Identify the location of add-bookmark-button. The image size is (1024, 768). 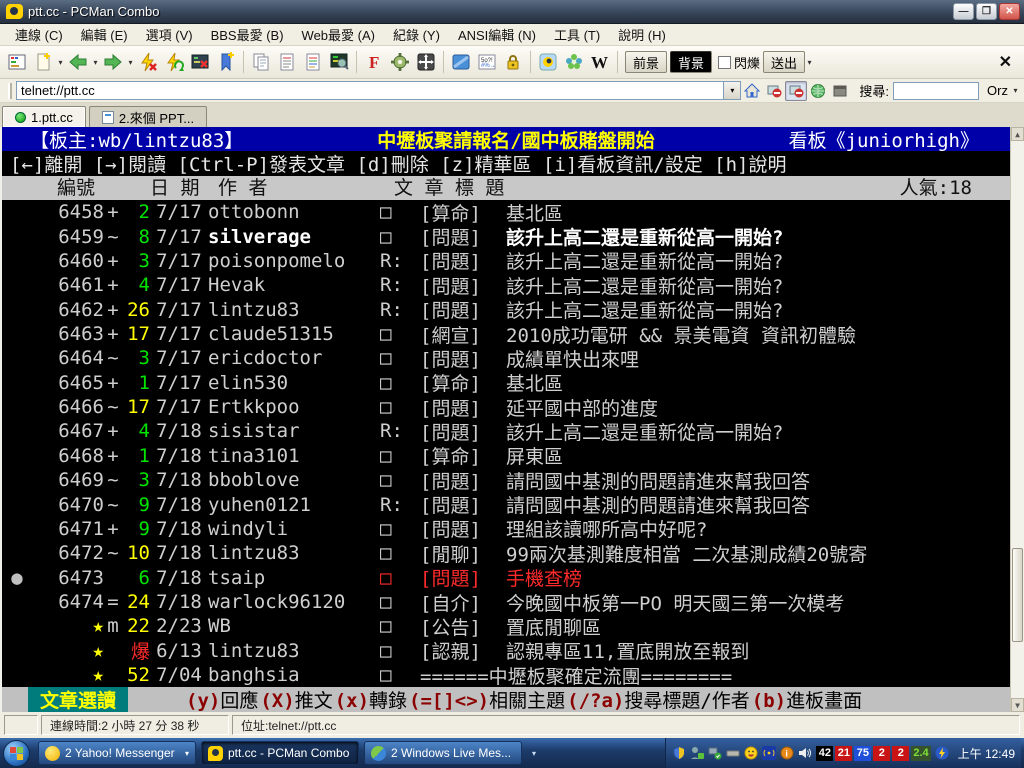
(226, 62).